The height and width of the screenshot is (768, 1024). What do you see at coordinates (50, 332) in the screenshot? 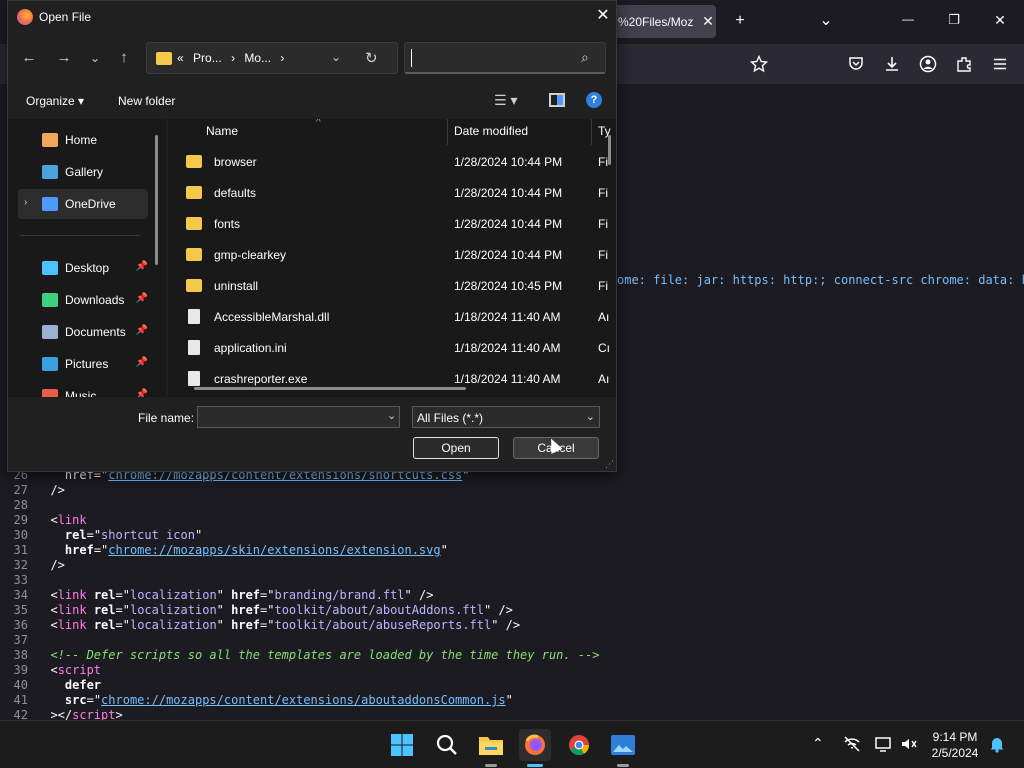
I see `documents-icon` at bounding box center [50, 332].